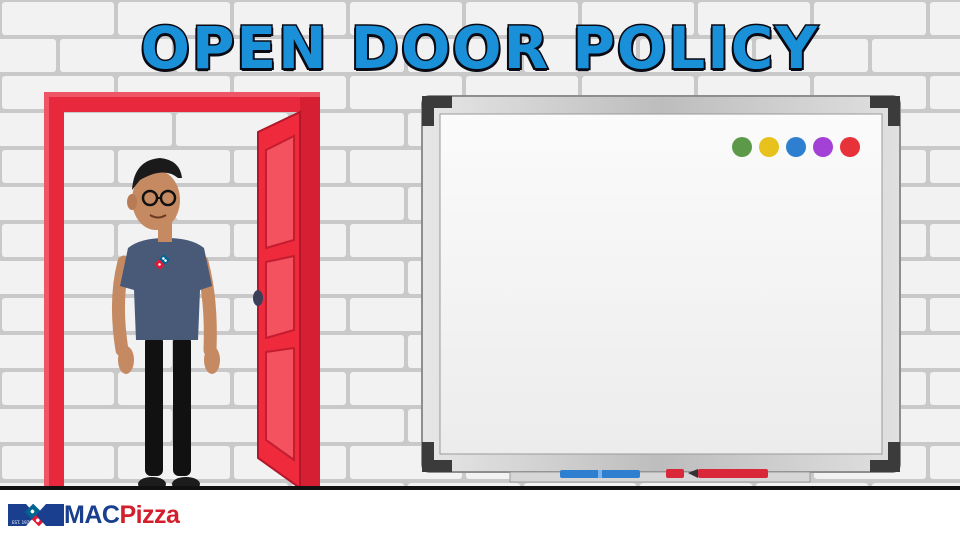 The image size is (960, 544). I want to click on door-knob, so click(258, 298).